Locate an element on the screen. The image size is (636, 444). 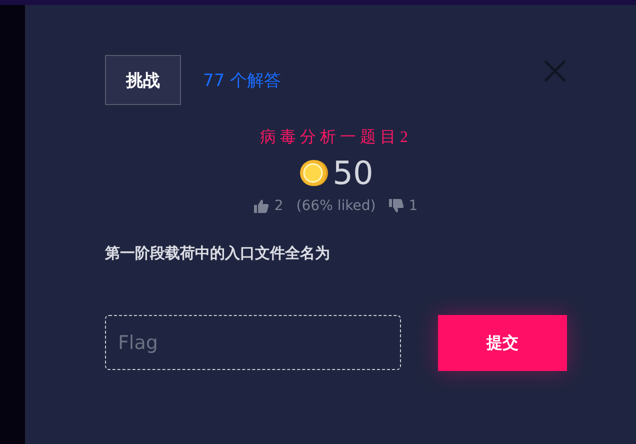
challenge-title: 病毒分析一题目2 is located at coordinates (336, 138).